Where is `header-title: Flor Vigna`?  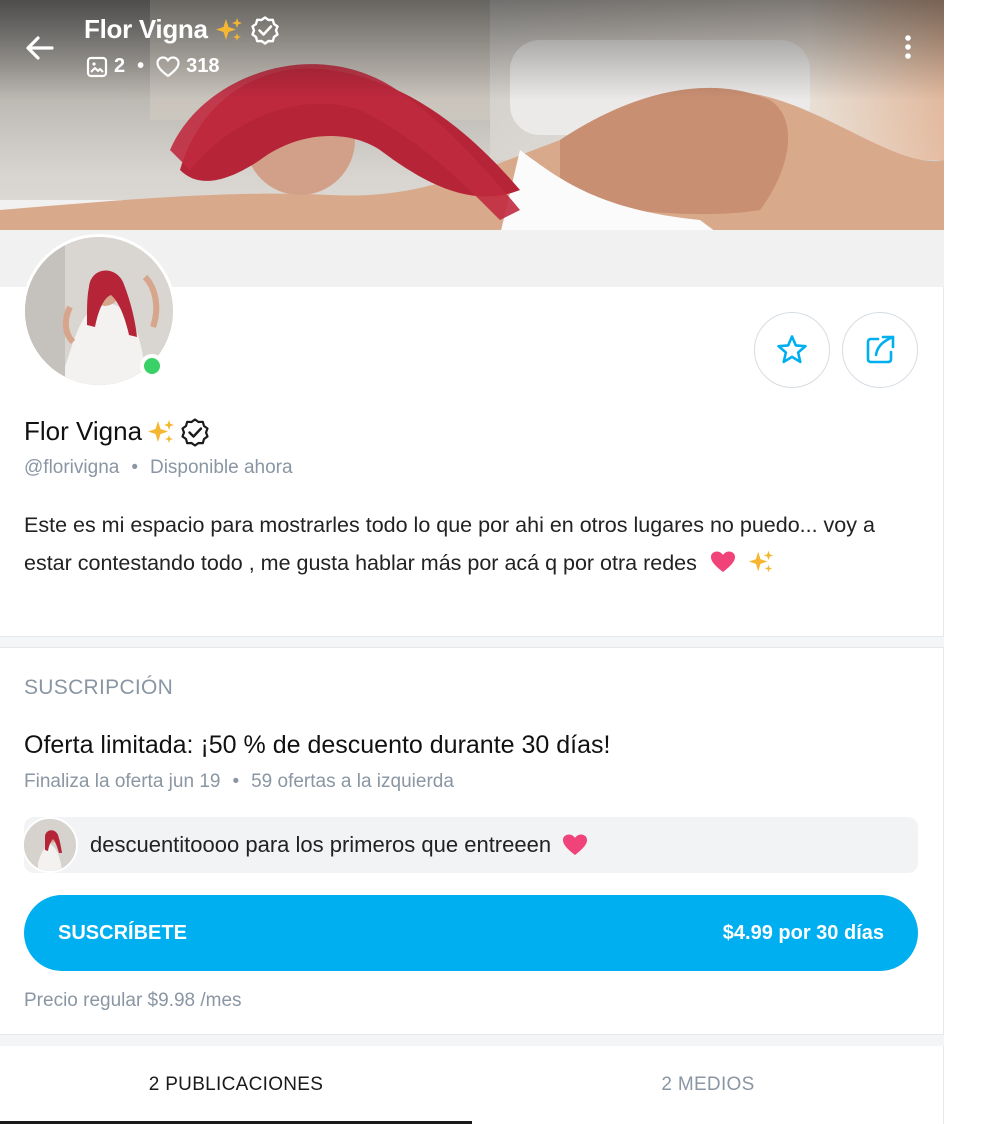
header-title: Flor Vigna is located at coordinates (146, 29).